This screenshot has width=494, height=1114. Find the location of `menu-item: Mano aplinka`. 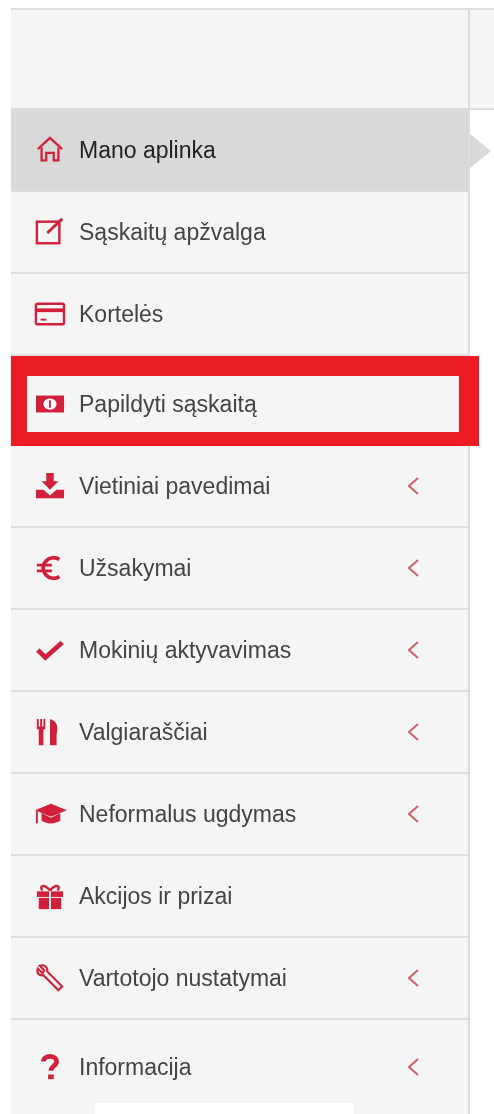

menu-item: Mano aplinka is located at coordinates (239, 151).